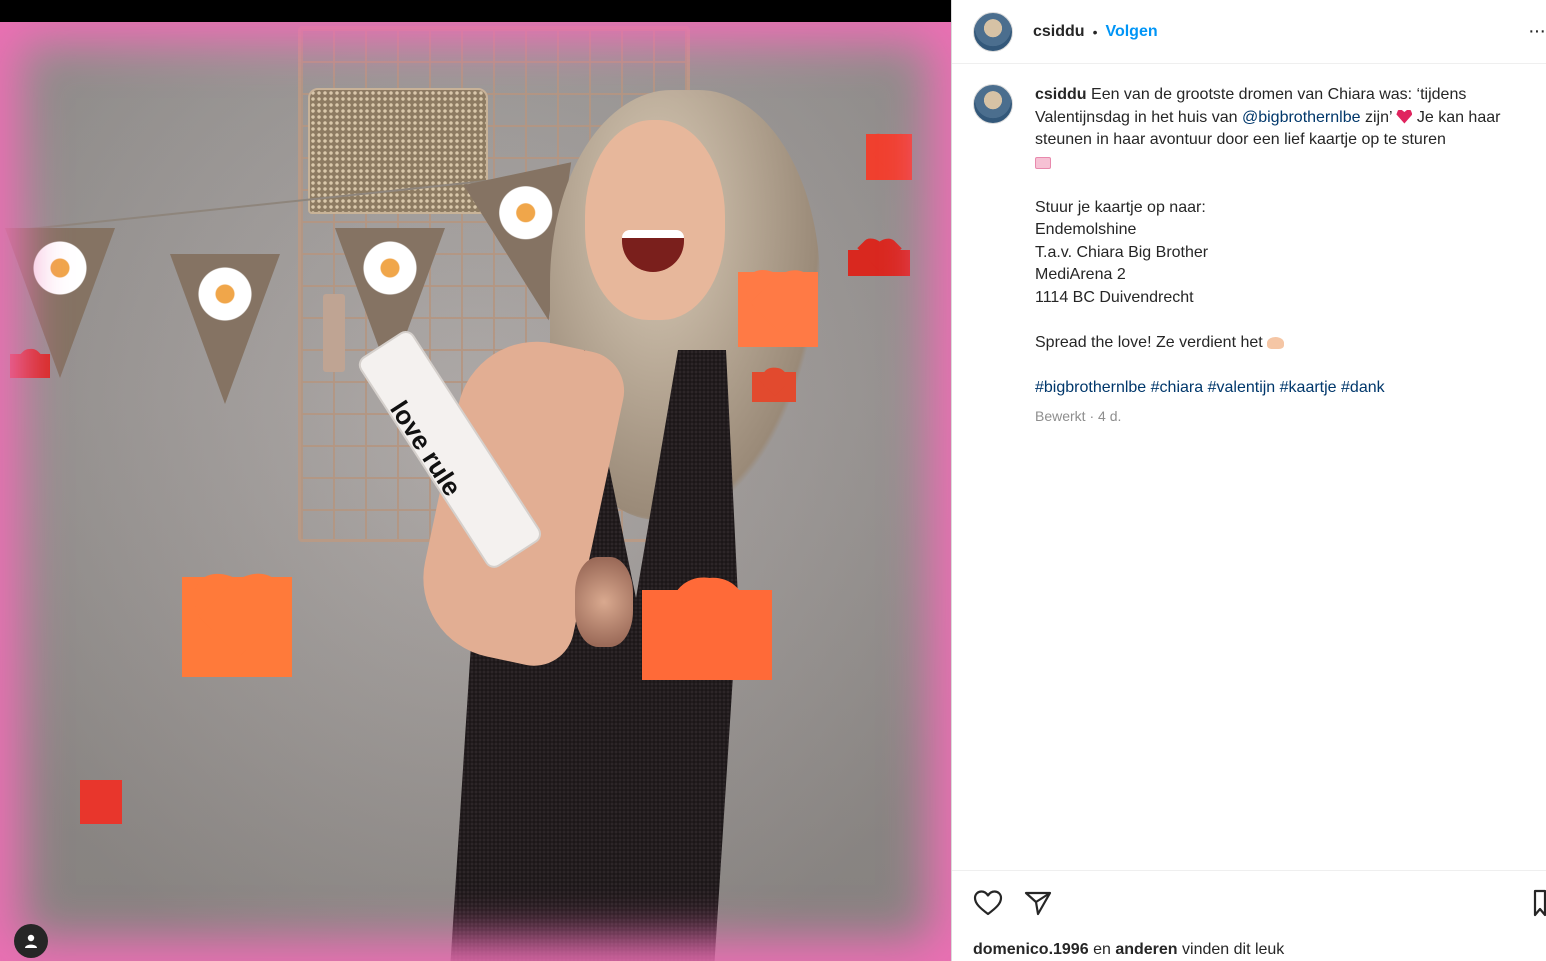  Describe the element at coordinates (988, 903) in the screenshot. I see `heart-icon` at that location.